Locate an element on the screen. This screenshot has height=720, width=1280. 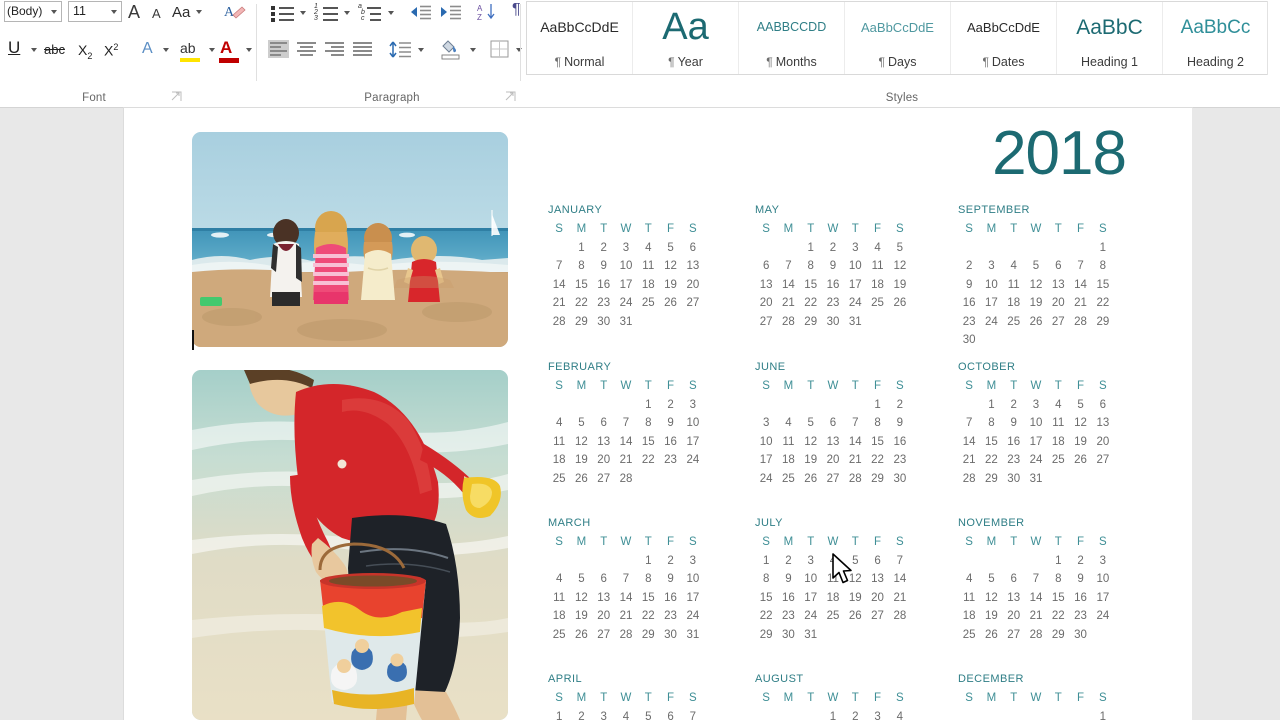
style-card-heading-1: AaBbC Heading 1 is located at coordinates (1110, 38).